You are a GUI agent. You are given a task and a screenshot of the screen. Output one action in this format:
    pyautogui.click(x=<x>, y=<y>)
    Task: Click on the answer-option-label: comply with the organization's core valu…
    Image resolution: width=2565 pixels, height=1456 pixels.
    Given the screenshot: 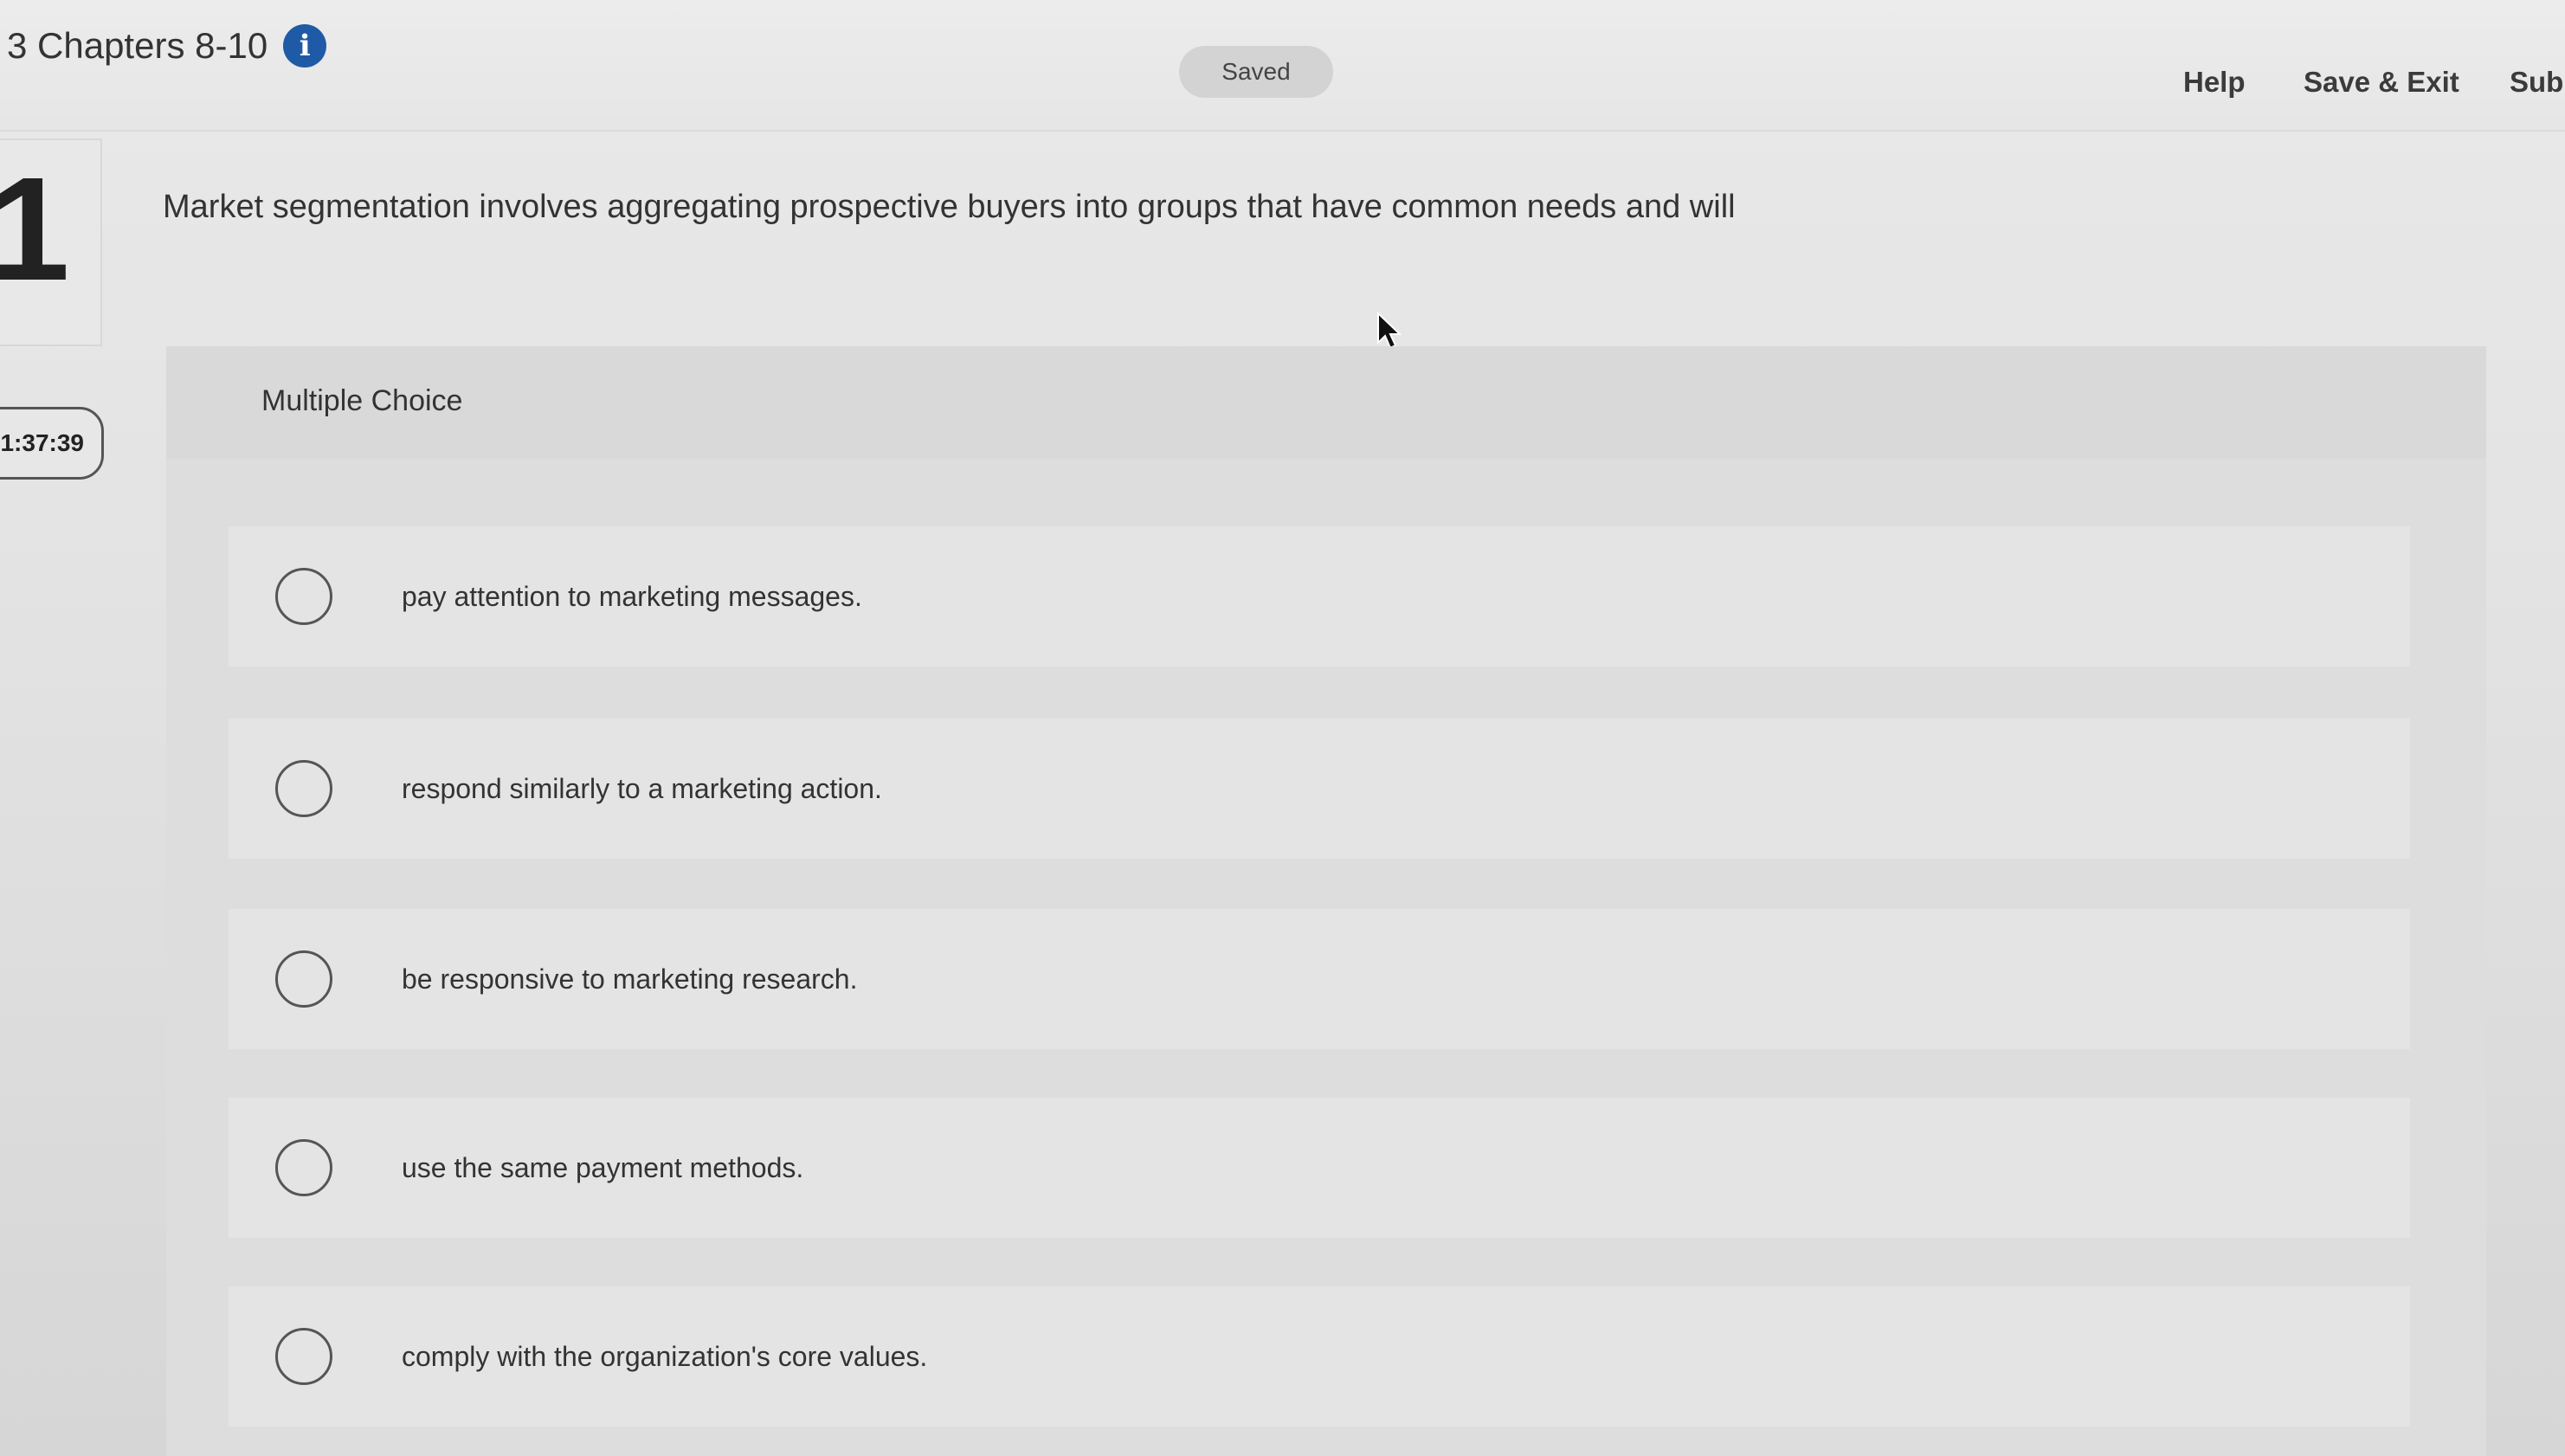 What is the action you would take?
    pyautogui.click(x=665, y=1356)
    